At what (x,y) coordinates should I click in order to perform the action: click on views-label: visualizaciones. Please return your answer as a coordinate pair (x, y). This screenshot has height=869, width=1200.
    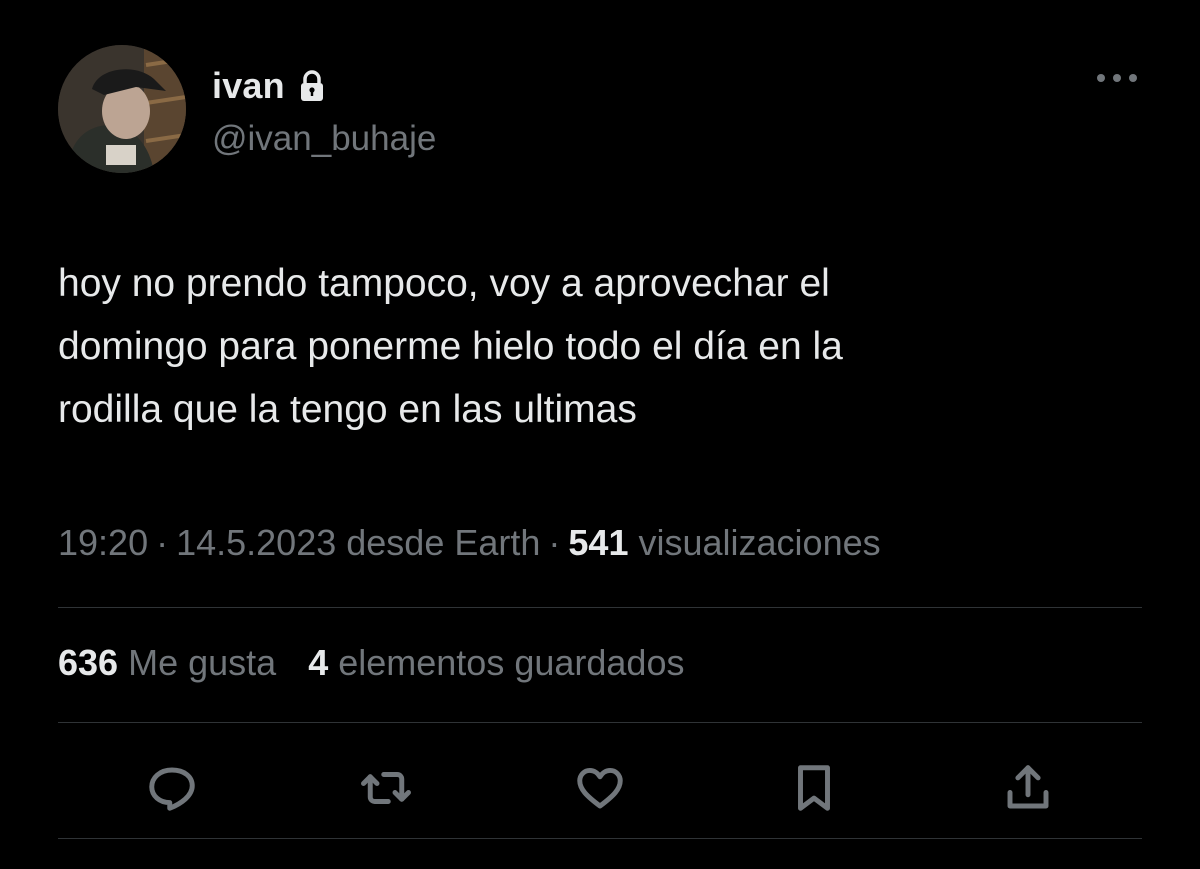
    Looking at the image, I should click on (759, 542).